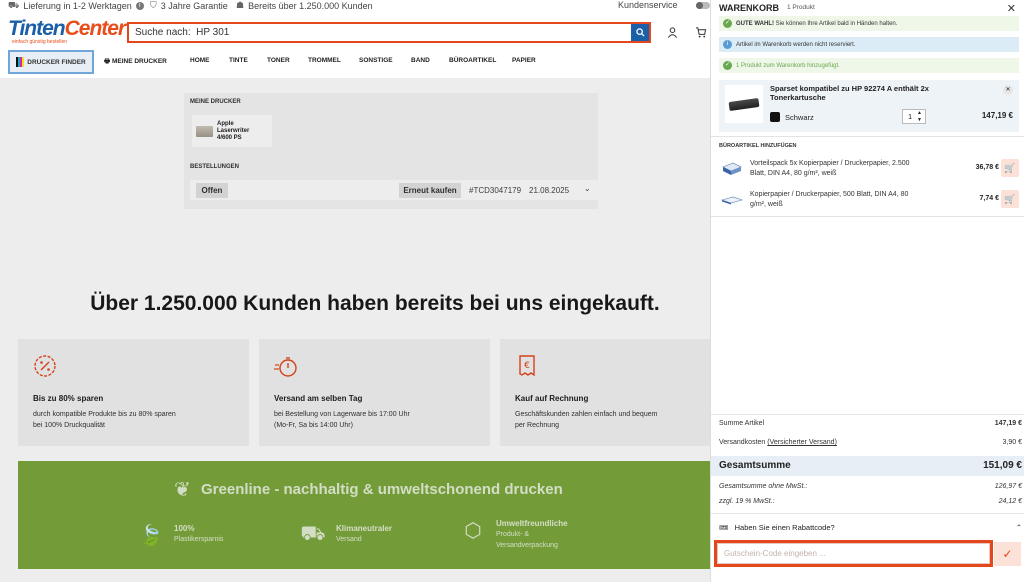 The image size is (1024, 582). What do you see at coordinates (324, 60) in the screenshot?
I see `nav-trommel: TROMMEL` at bounding box center [324, 60].